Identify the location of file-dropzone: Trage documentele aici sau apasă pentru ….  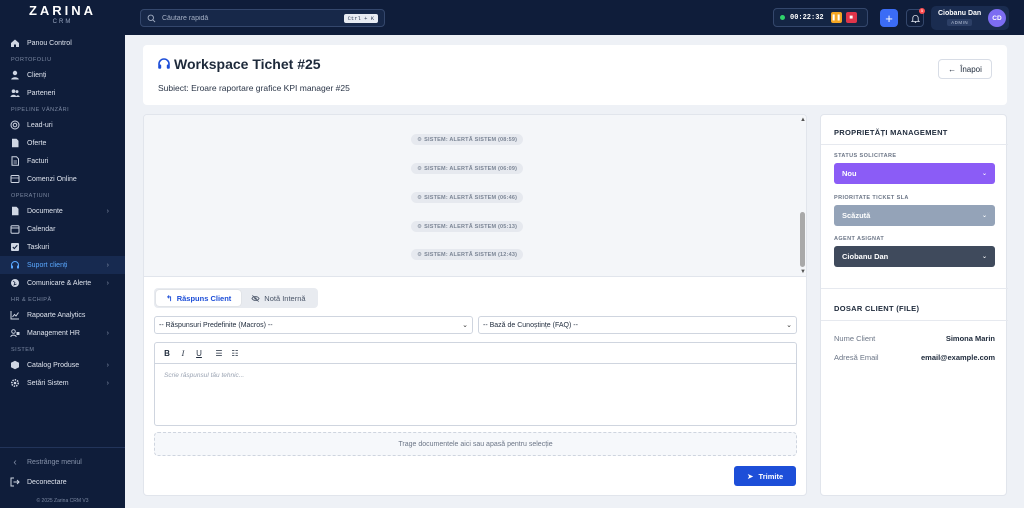
(475, 444).